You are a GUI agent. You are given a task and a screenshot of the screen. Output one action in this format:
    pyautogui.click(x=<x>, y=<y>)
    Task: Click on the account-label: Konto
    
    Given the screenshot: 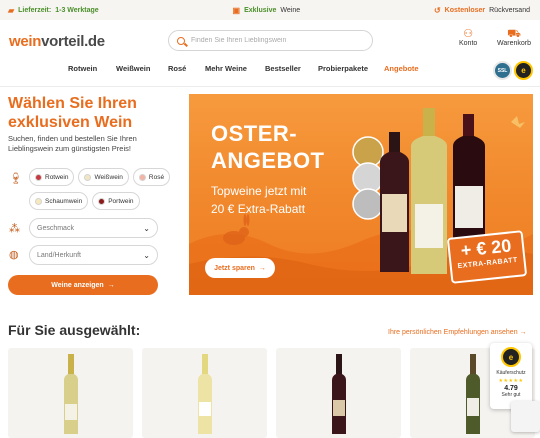 What is the action you would take?
    pyautogui.click(x=468, y=43)
    